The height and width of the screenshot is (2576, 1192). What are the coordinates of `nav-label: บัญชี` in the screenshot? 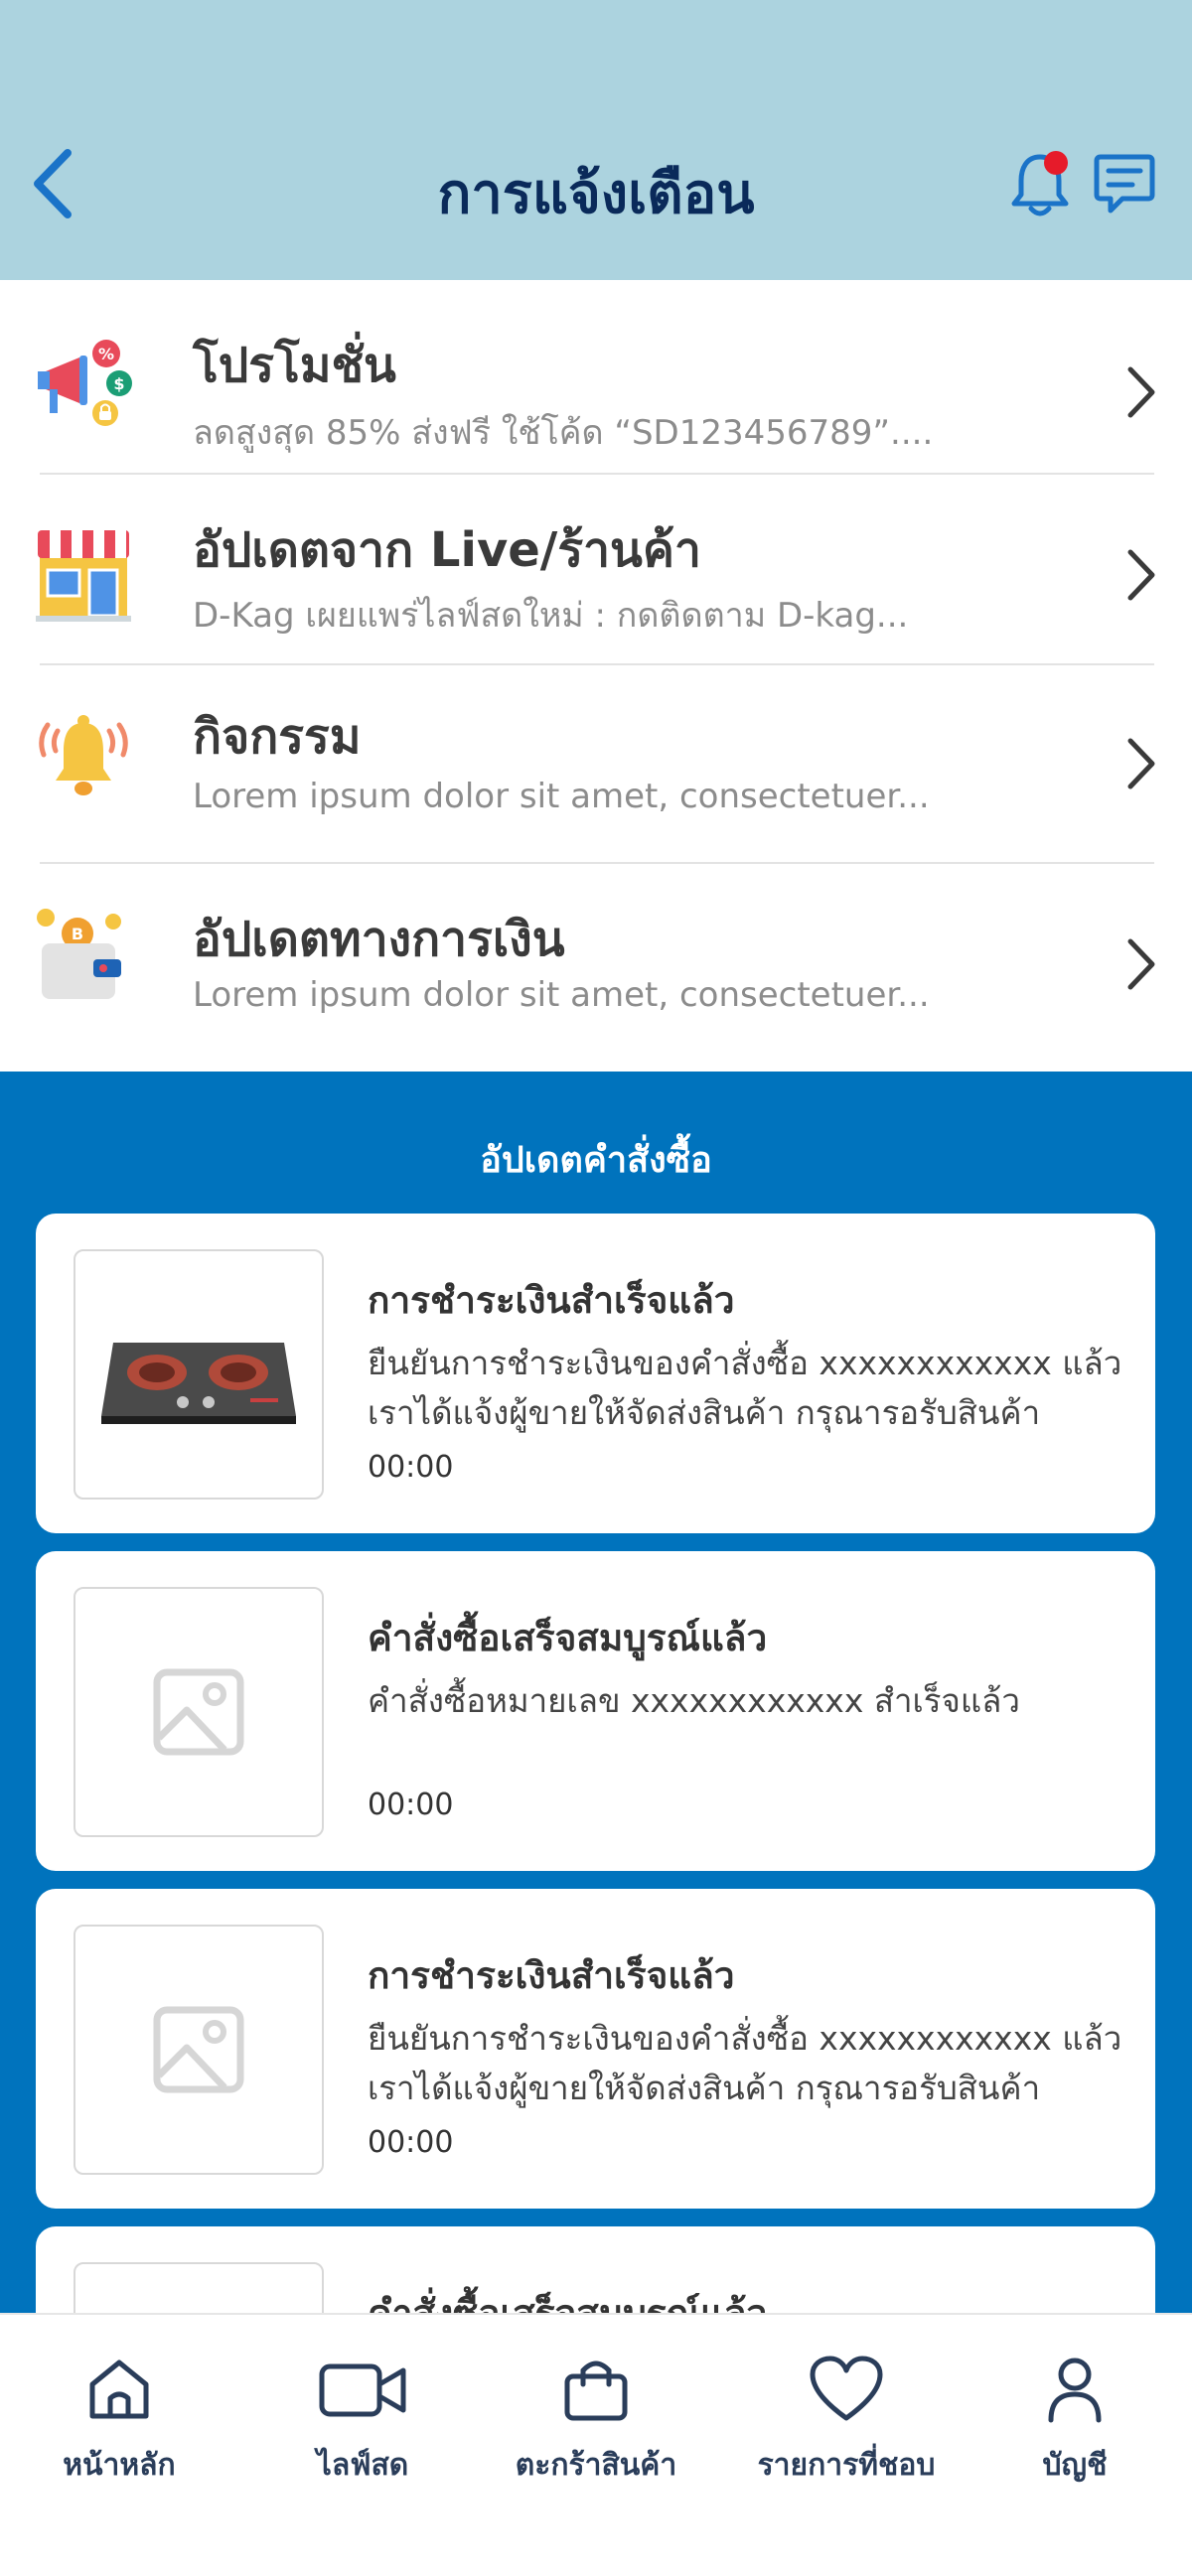 It's located at (1075, 2465).